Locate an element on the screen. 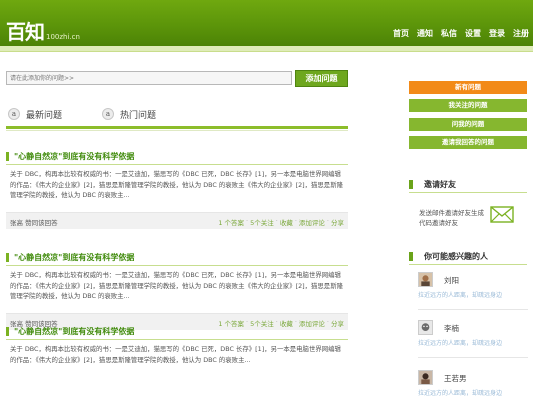 The height and width of the screenshot is (407, 533). tab-hot-questions: a 热门问题 is located at coordinates (129, 114).